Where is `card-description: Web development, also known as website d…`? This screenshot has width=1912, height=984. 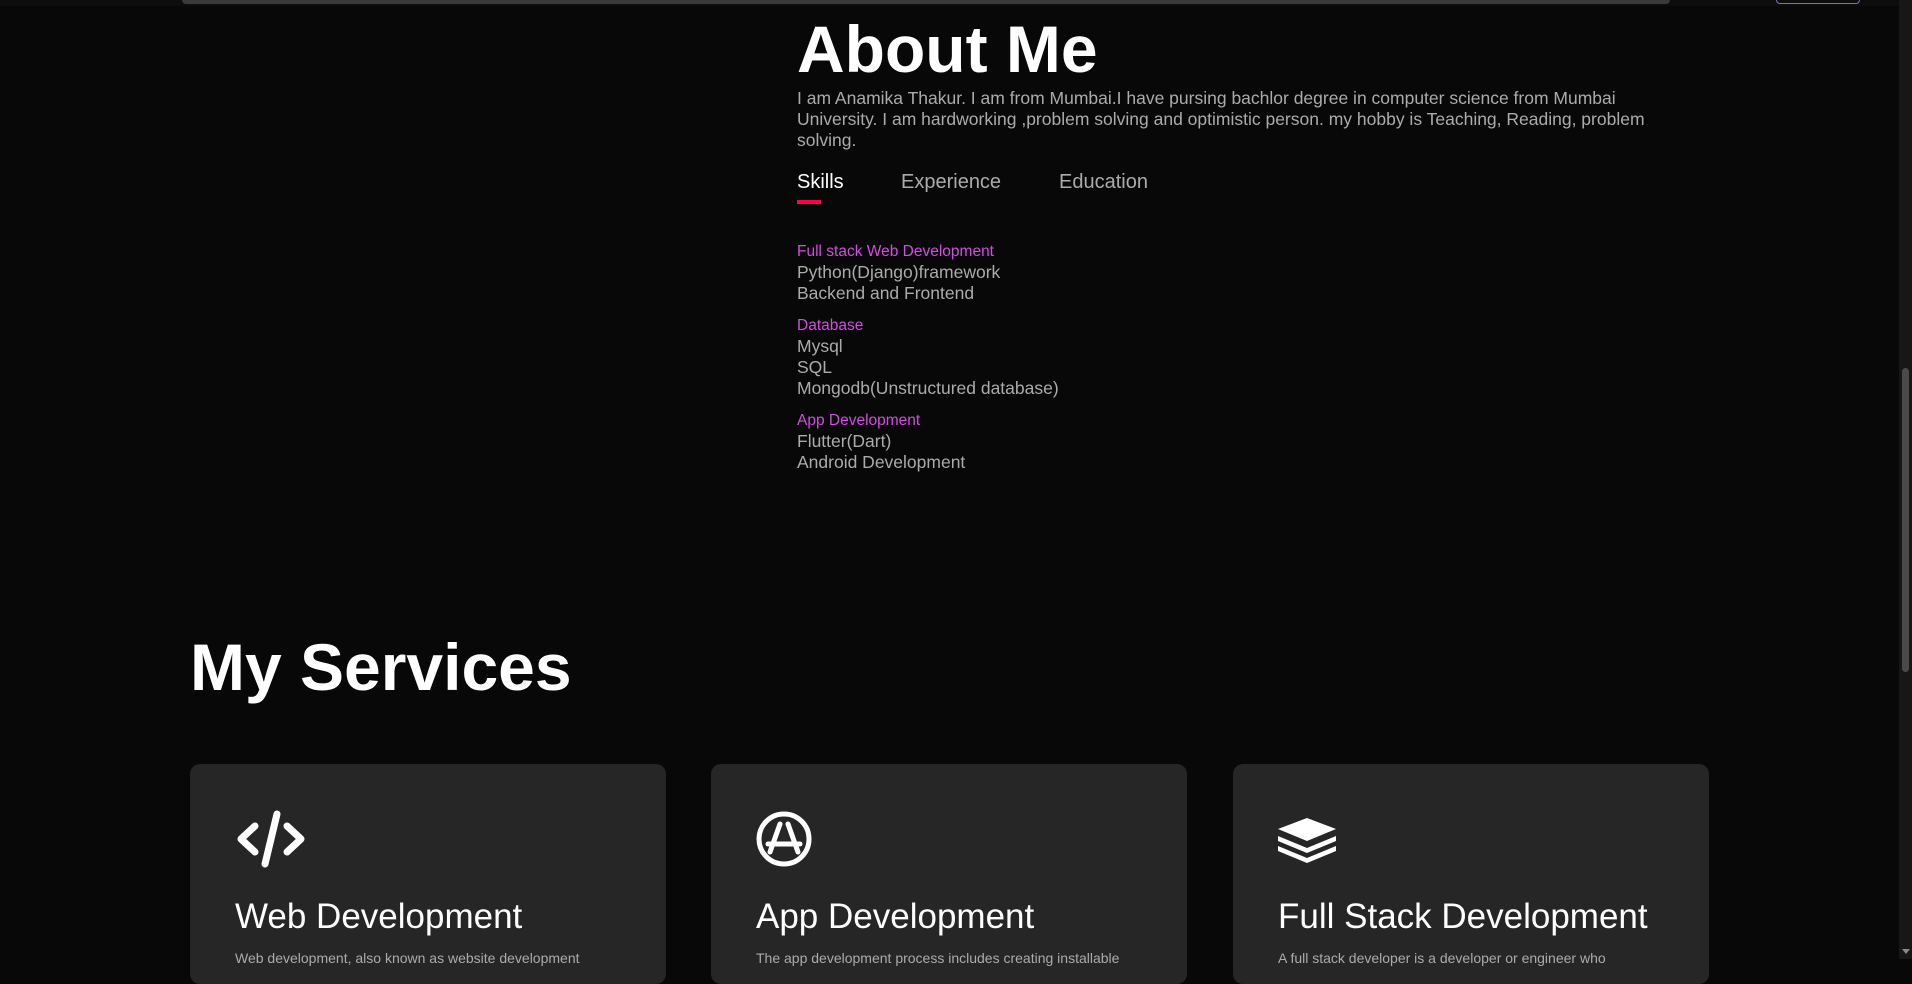
card-description: Web development, also known as website d… is located at coordinates (407, 958).